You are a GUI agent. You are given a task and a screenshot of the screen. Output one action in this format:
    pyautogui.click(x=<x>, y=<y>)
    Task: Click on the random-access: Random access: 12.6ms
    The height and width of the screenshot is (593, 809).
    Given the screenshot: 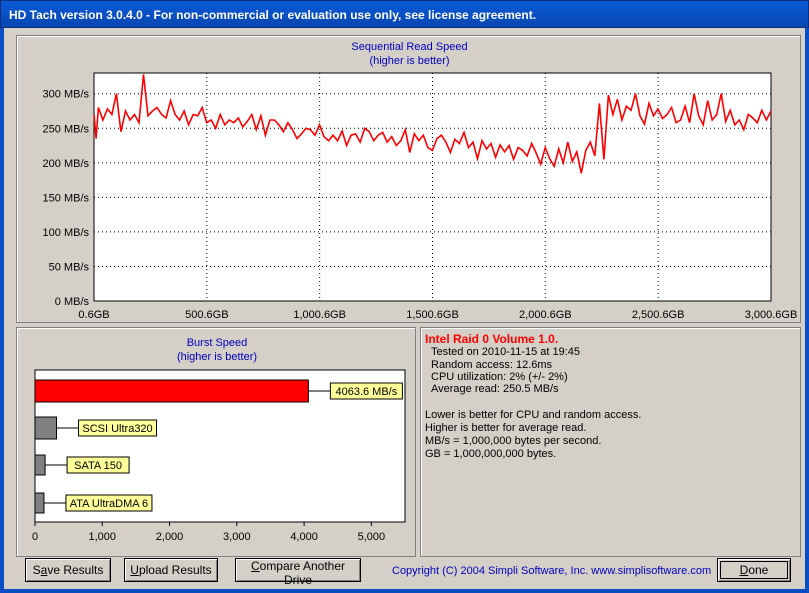 What is the action you would take?
    pyautogui.click(x=492, y=365)
    